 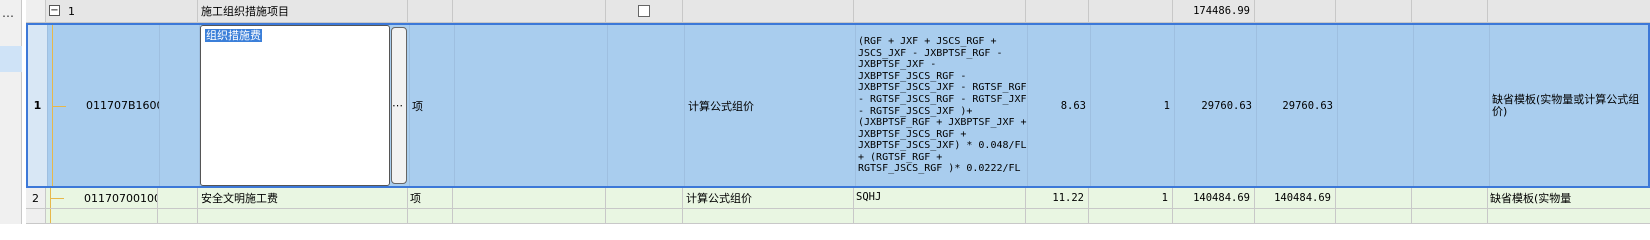 What do you see at coordinates (940, 198) in the screenshot?
I see `formula-cell: SQHJ` at bounding box center [940, 198].